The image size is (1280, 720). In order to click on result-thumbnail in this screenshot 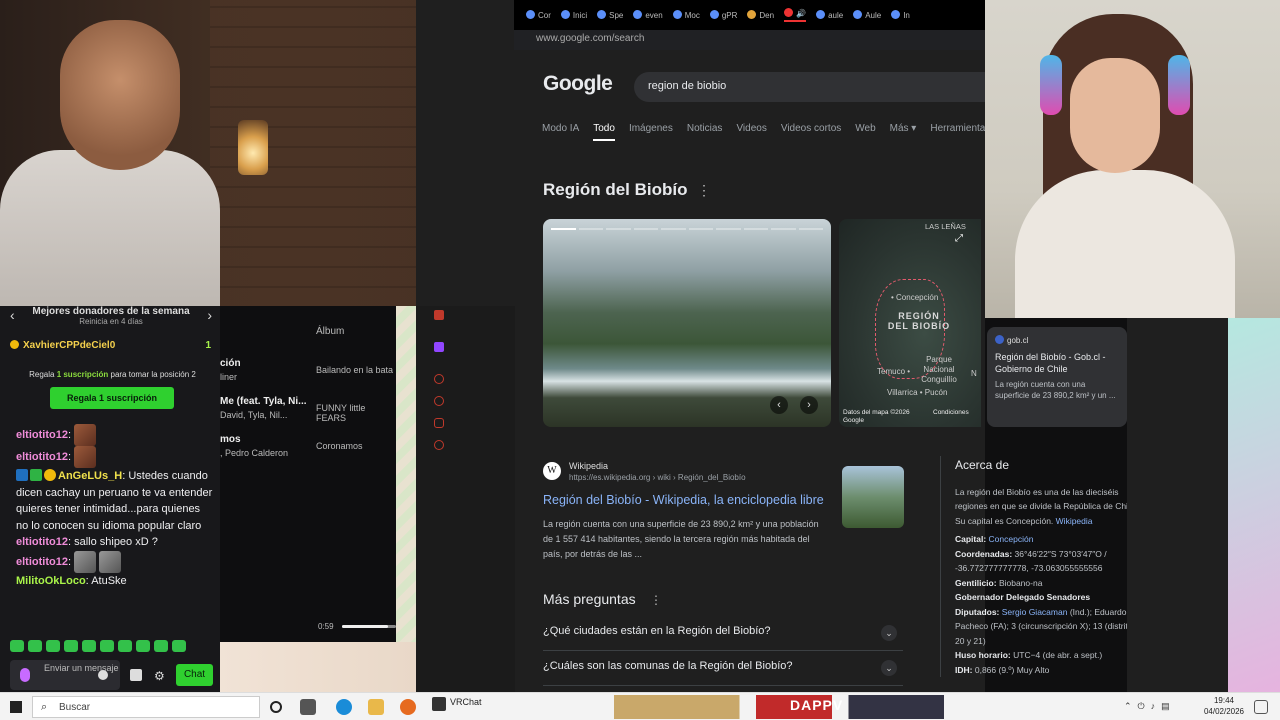, I will do `click(873, 497)`.